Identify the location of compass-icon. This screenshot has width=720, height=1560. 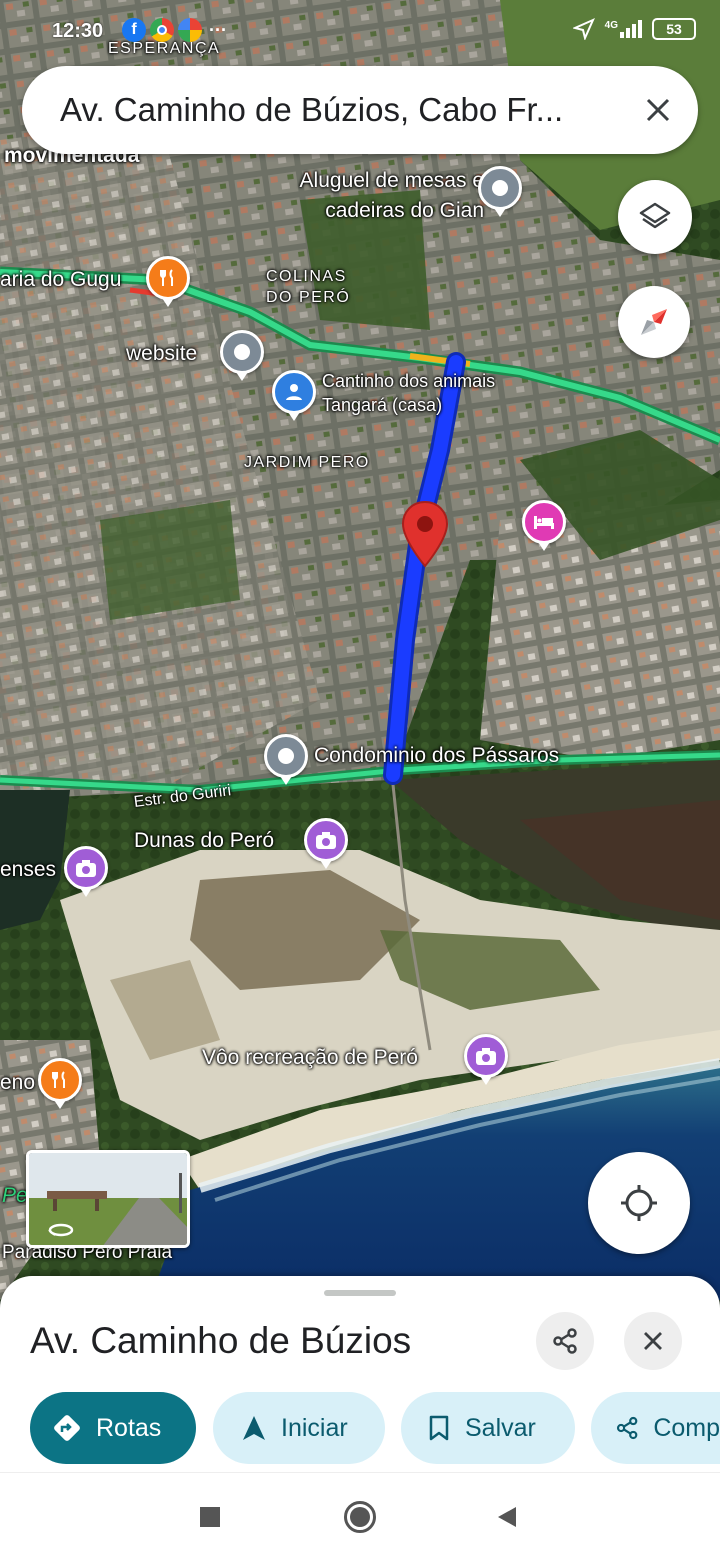
(654, 322).